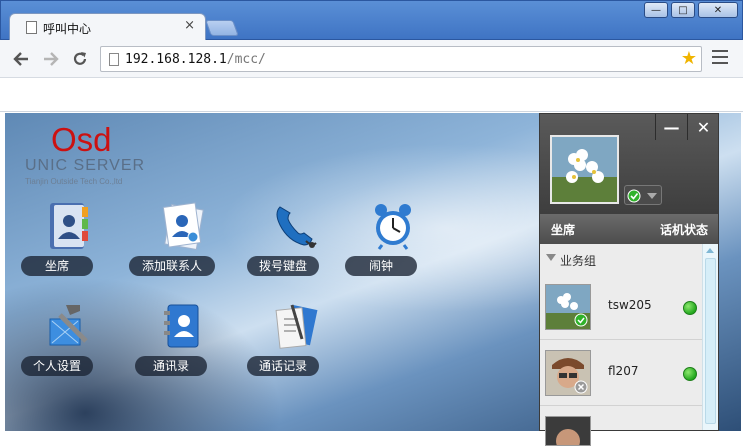 The height and width of the screenshot is (446, 743). What do you see at coordinates (710, 341) in the screenshot?
I see `scroll-thumb` at bounding box center [710, 341].